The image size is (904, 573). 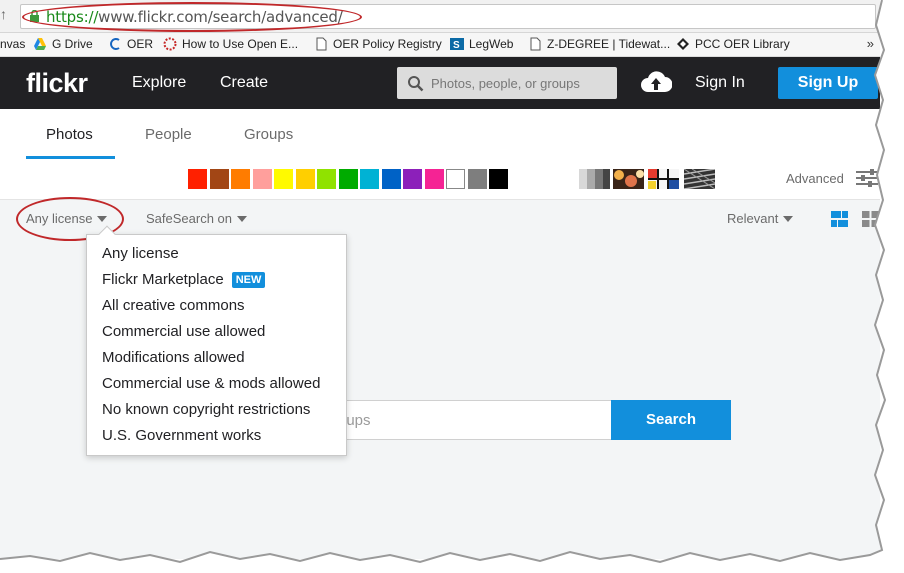 I want to click on bookmark-g-drive: G Drive, so click(x=63, y=44).